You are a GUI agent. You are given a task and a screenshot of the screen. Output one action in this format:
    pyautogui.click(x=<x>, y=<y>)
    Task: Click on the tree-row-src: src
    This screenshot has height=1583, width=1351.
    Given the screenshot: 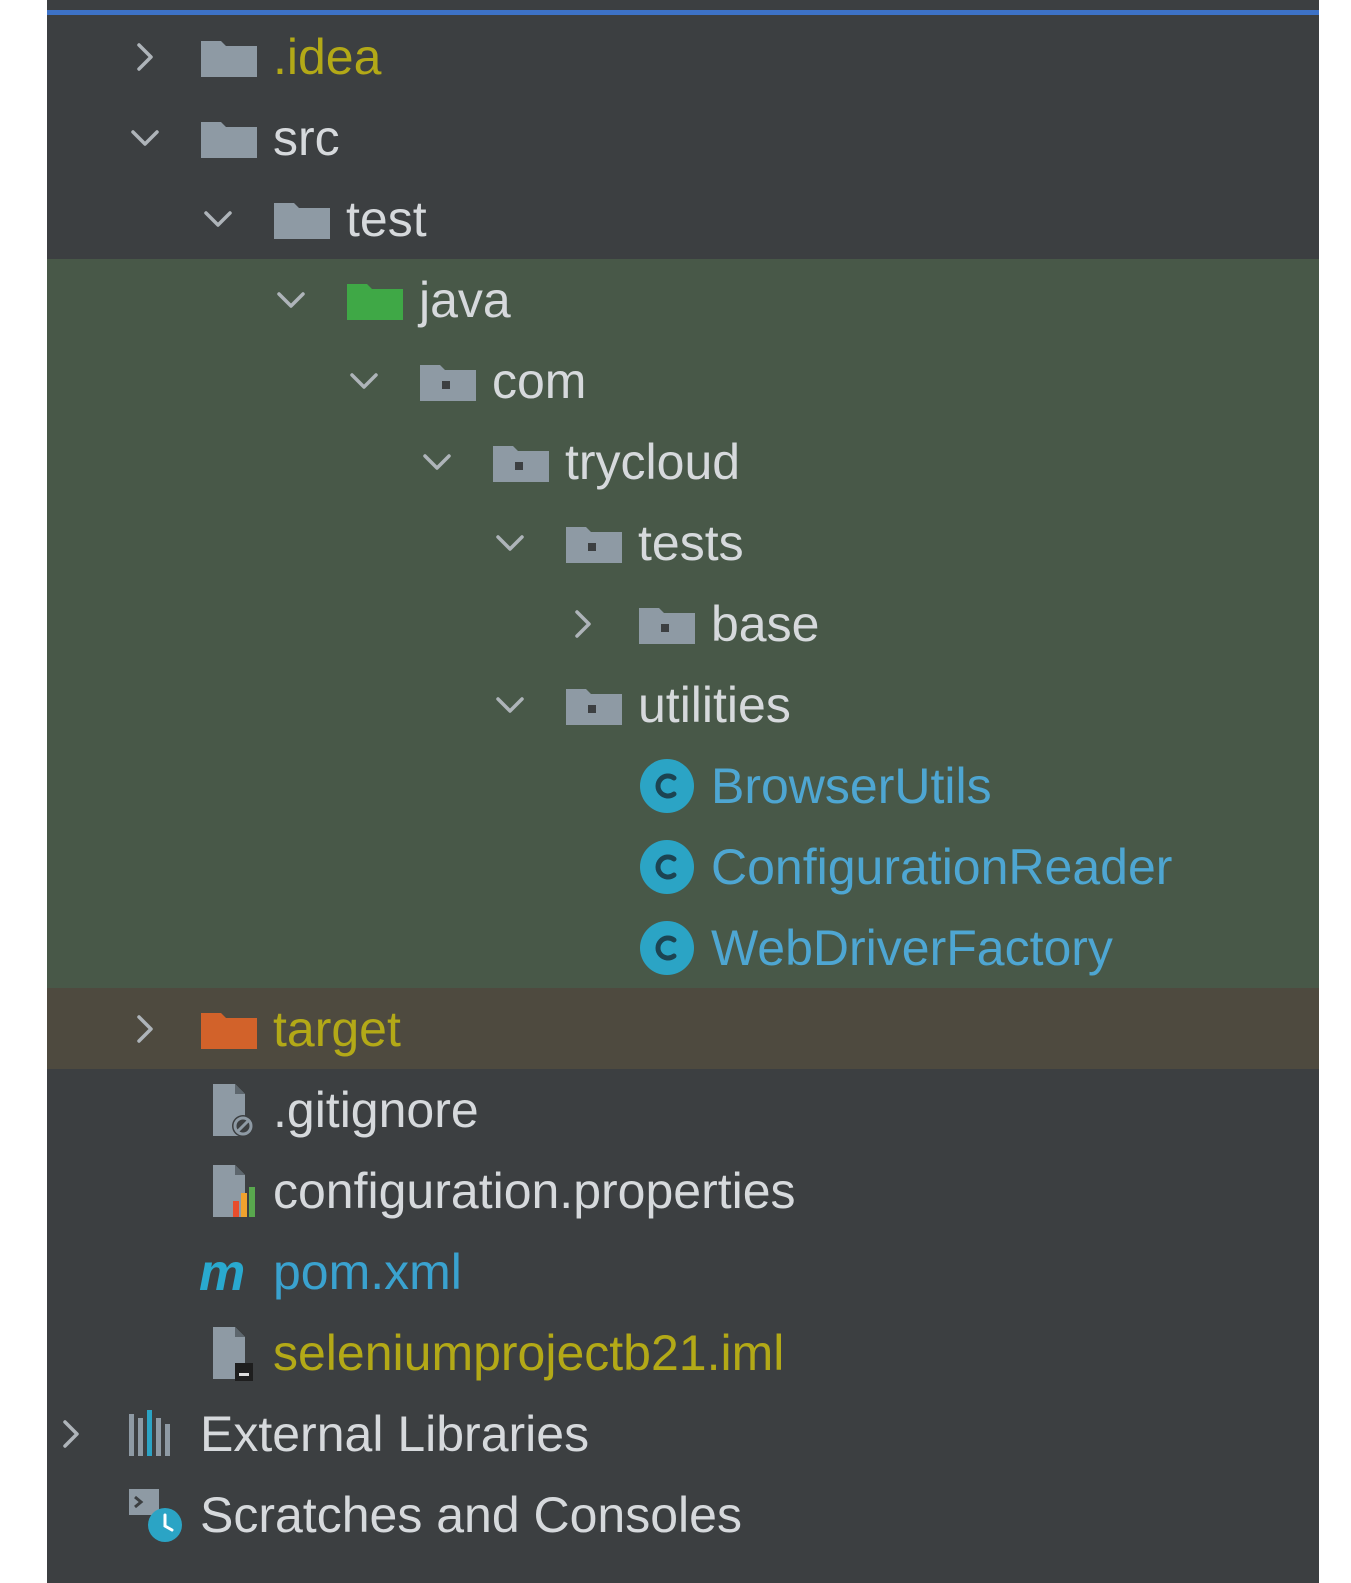 What is the action you would take?
    pyautogui.click(x=683, y=138)
    